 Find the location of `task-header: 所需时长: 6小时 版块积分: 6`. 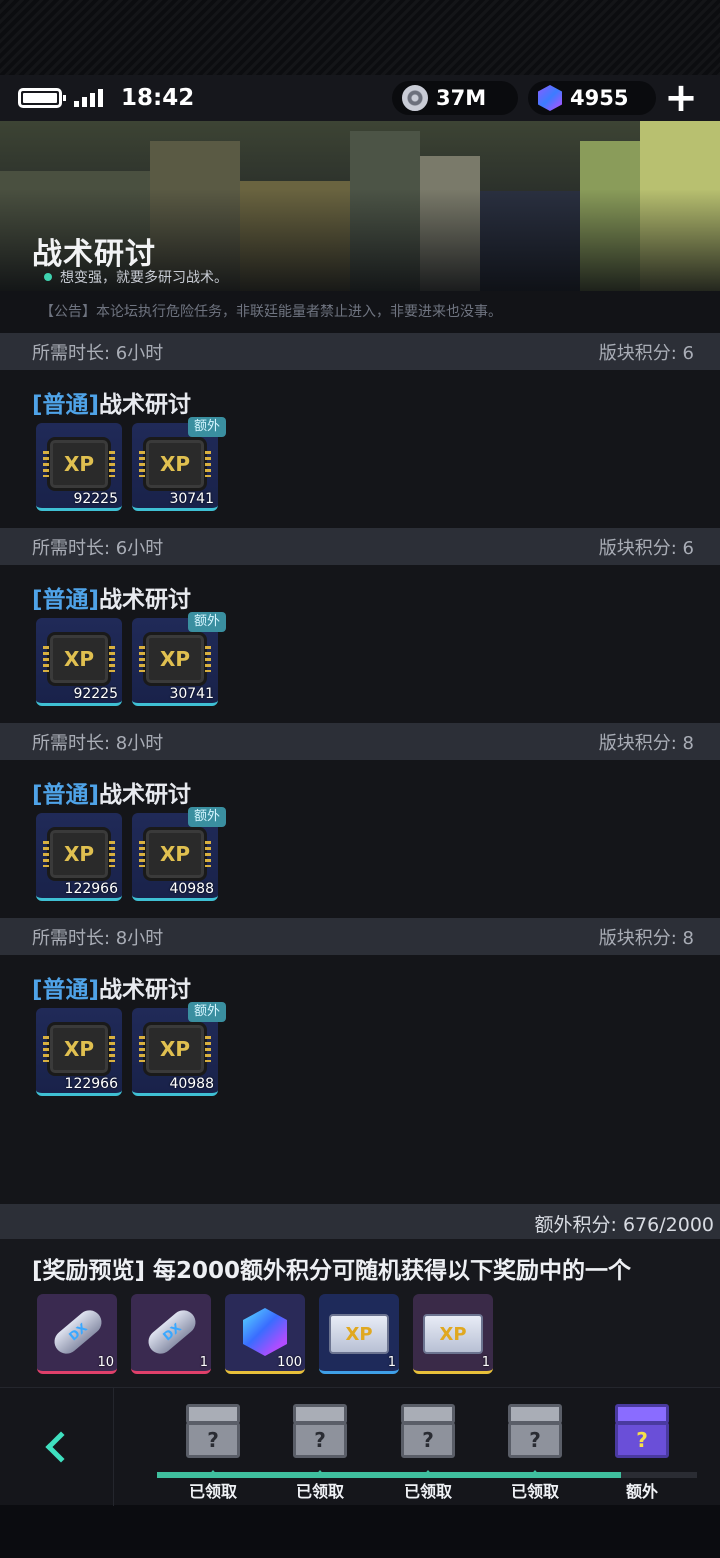

task-header: 所需时长: 6小时 版块积分: 6 is located at coordinates (360, 546).